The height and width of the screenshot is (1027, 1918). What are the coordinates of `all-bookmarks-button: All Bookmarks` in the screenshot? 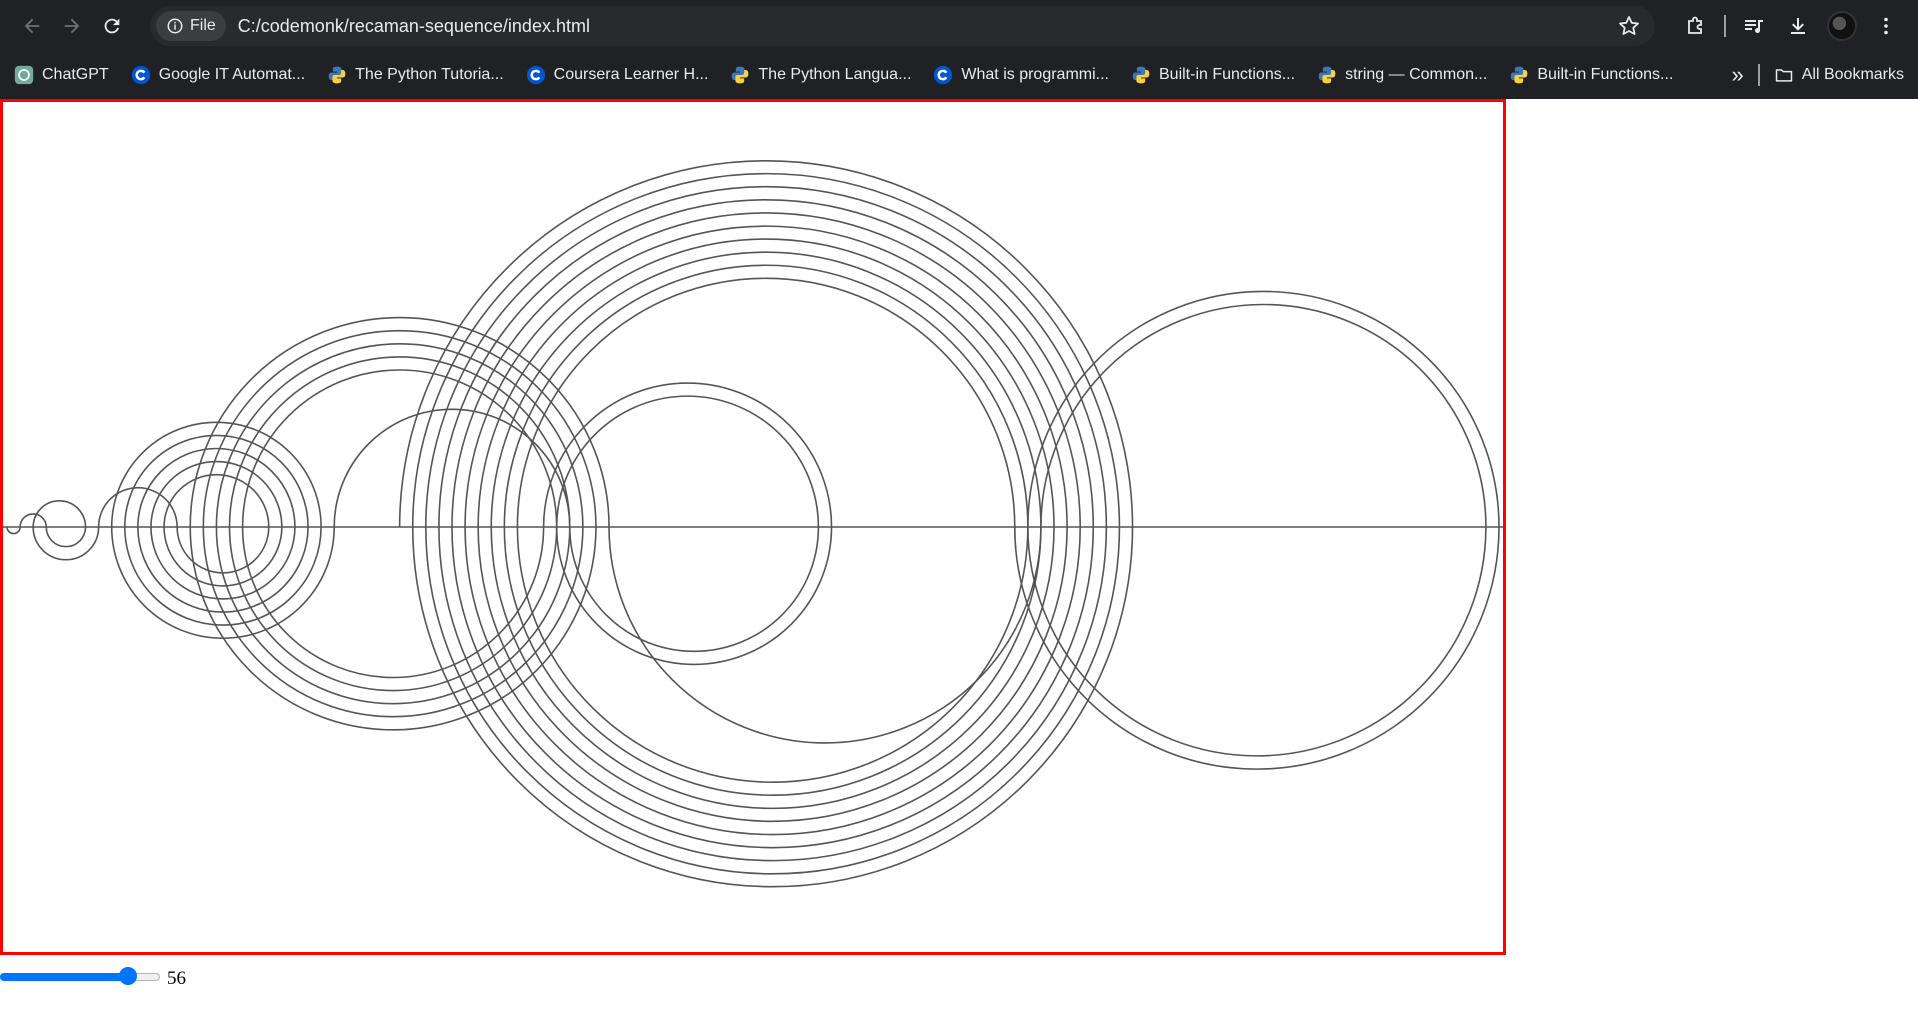 It's located at (1839, 75).